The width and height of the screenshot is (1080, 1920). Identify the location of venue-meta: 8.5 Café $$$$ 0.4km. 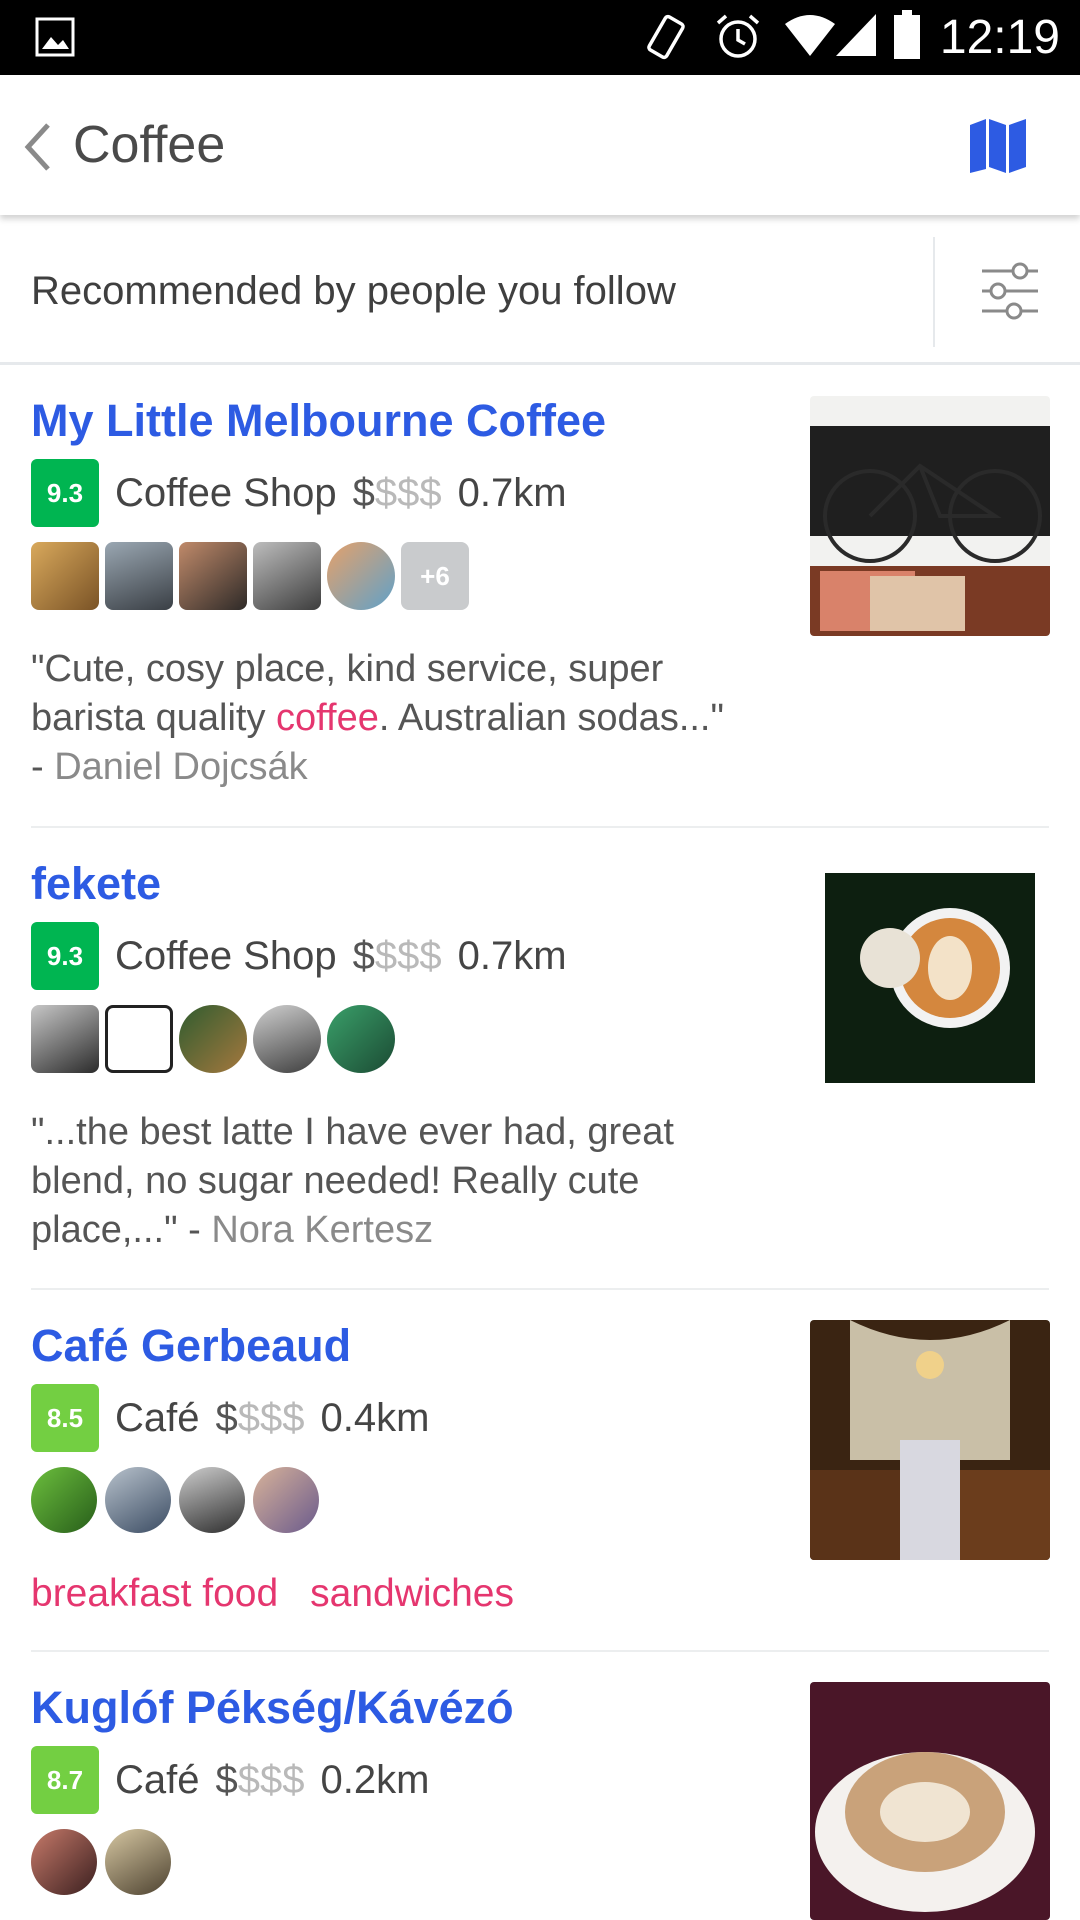
(230, 1418).